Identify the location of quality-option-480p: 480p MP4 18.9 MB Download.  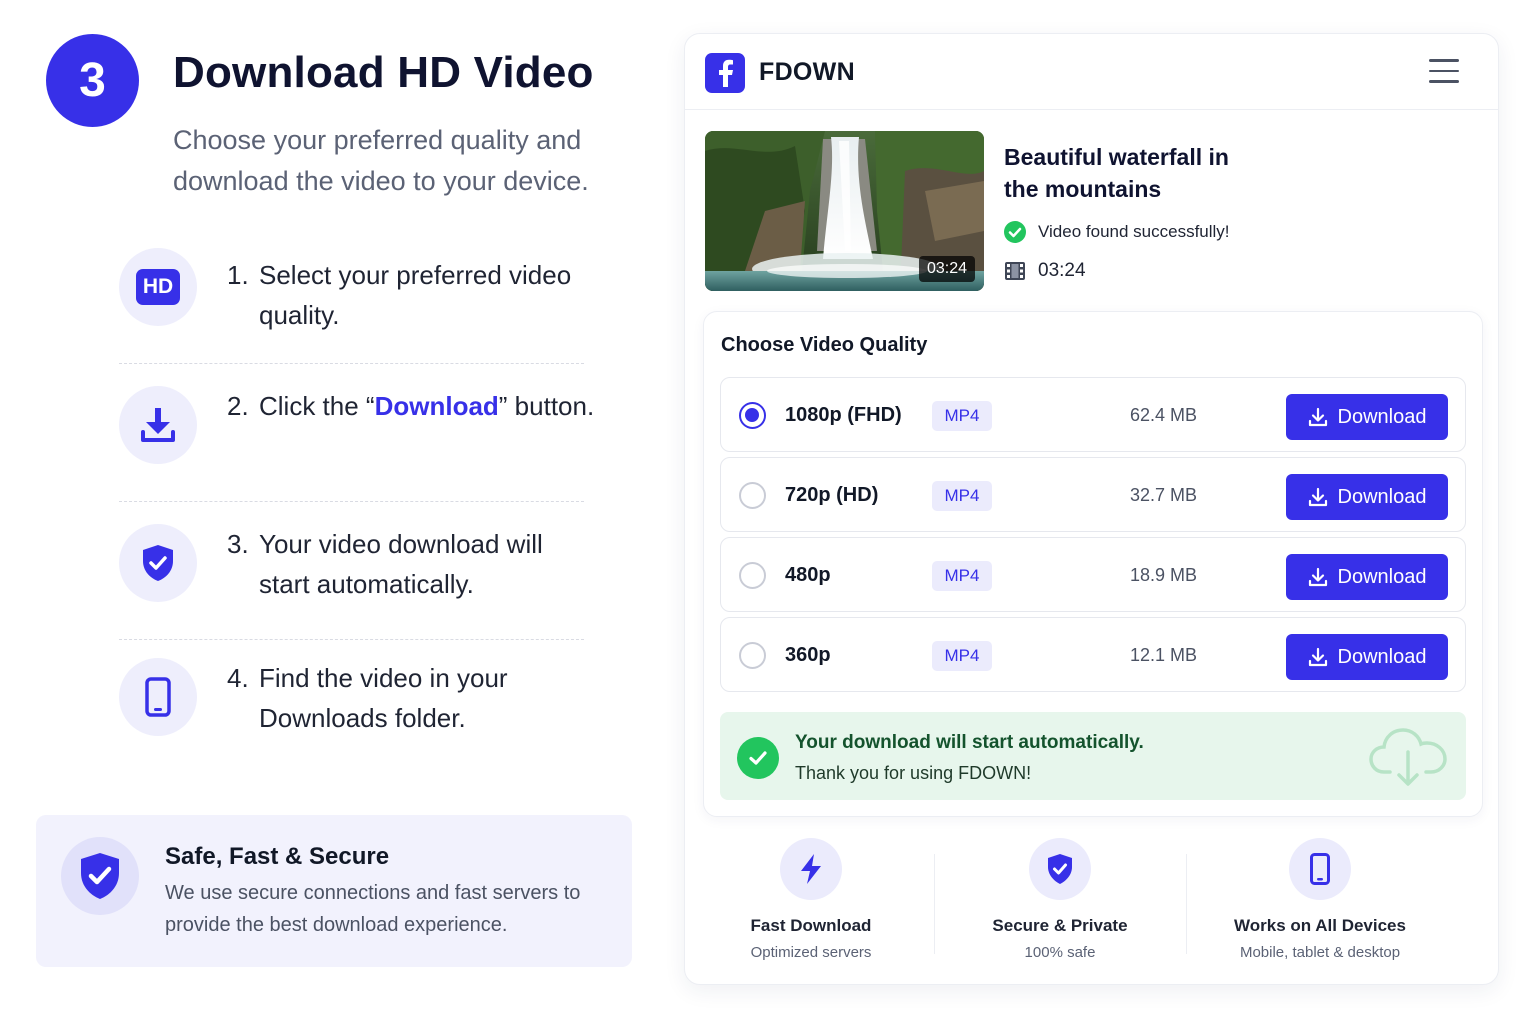
(1093, 574).